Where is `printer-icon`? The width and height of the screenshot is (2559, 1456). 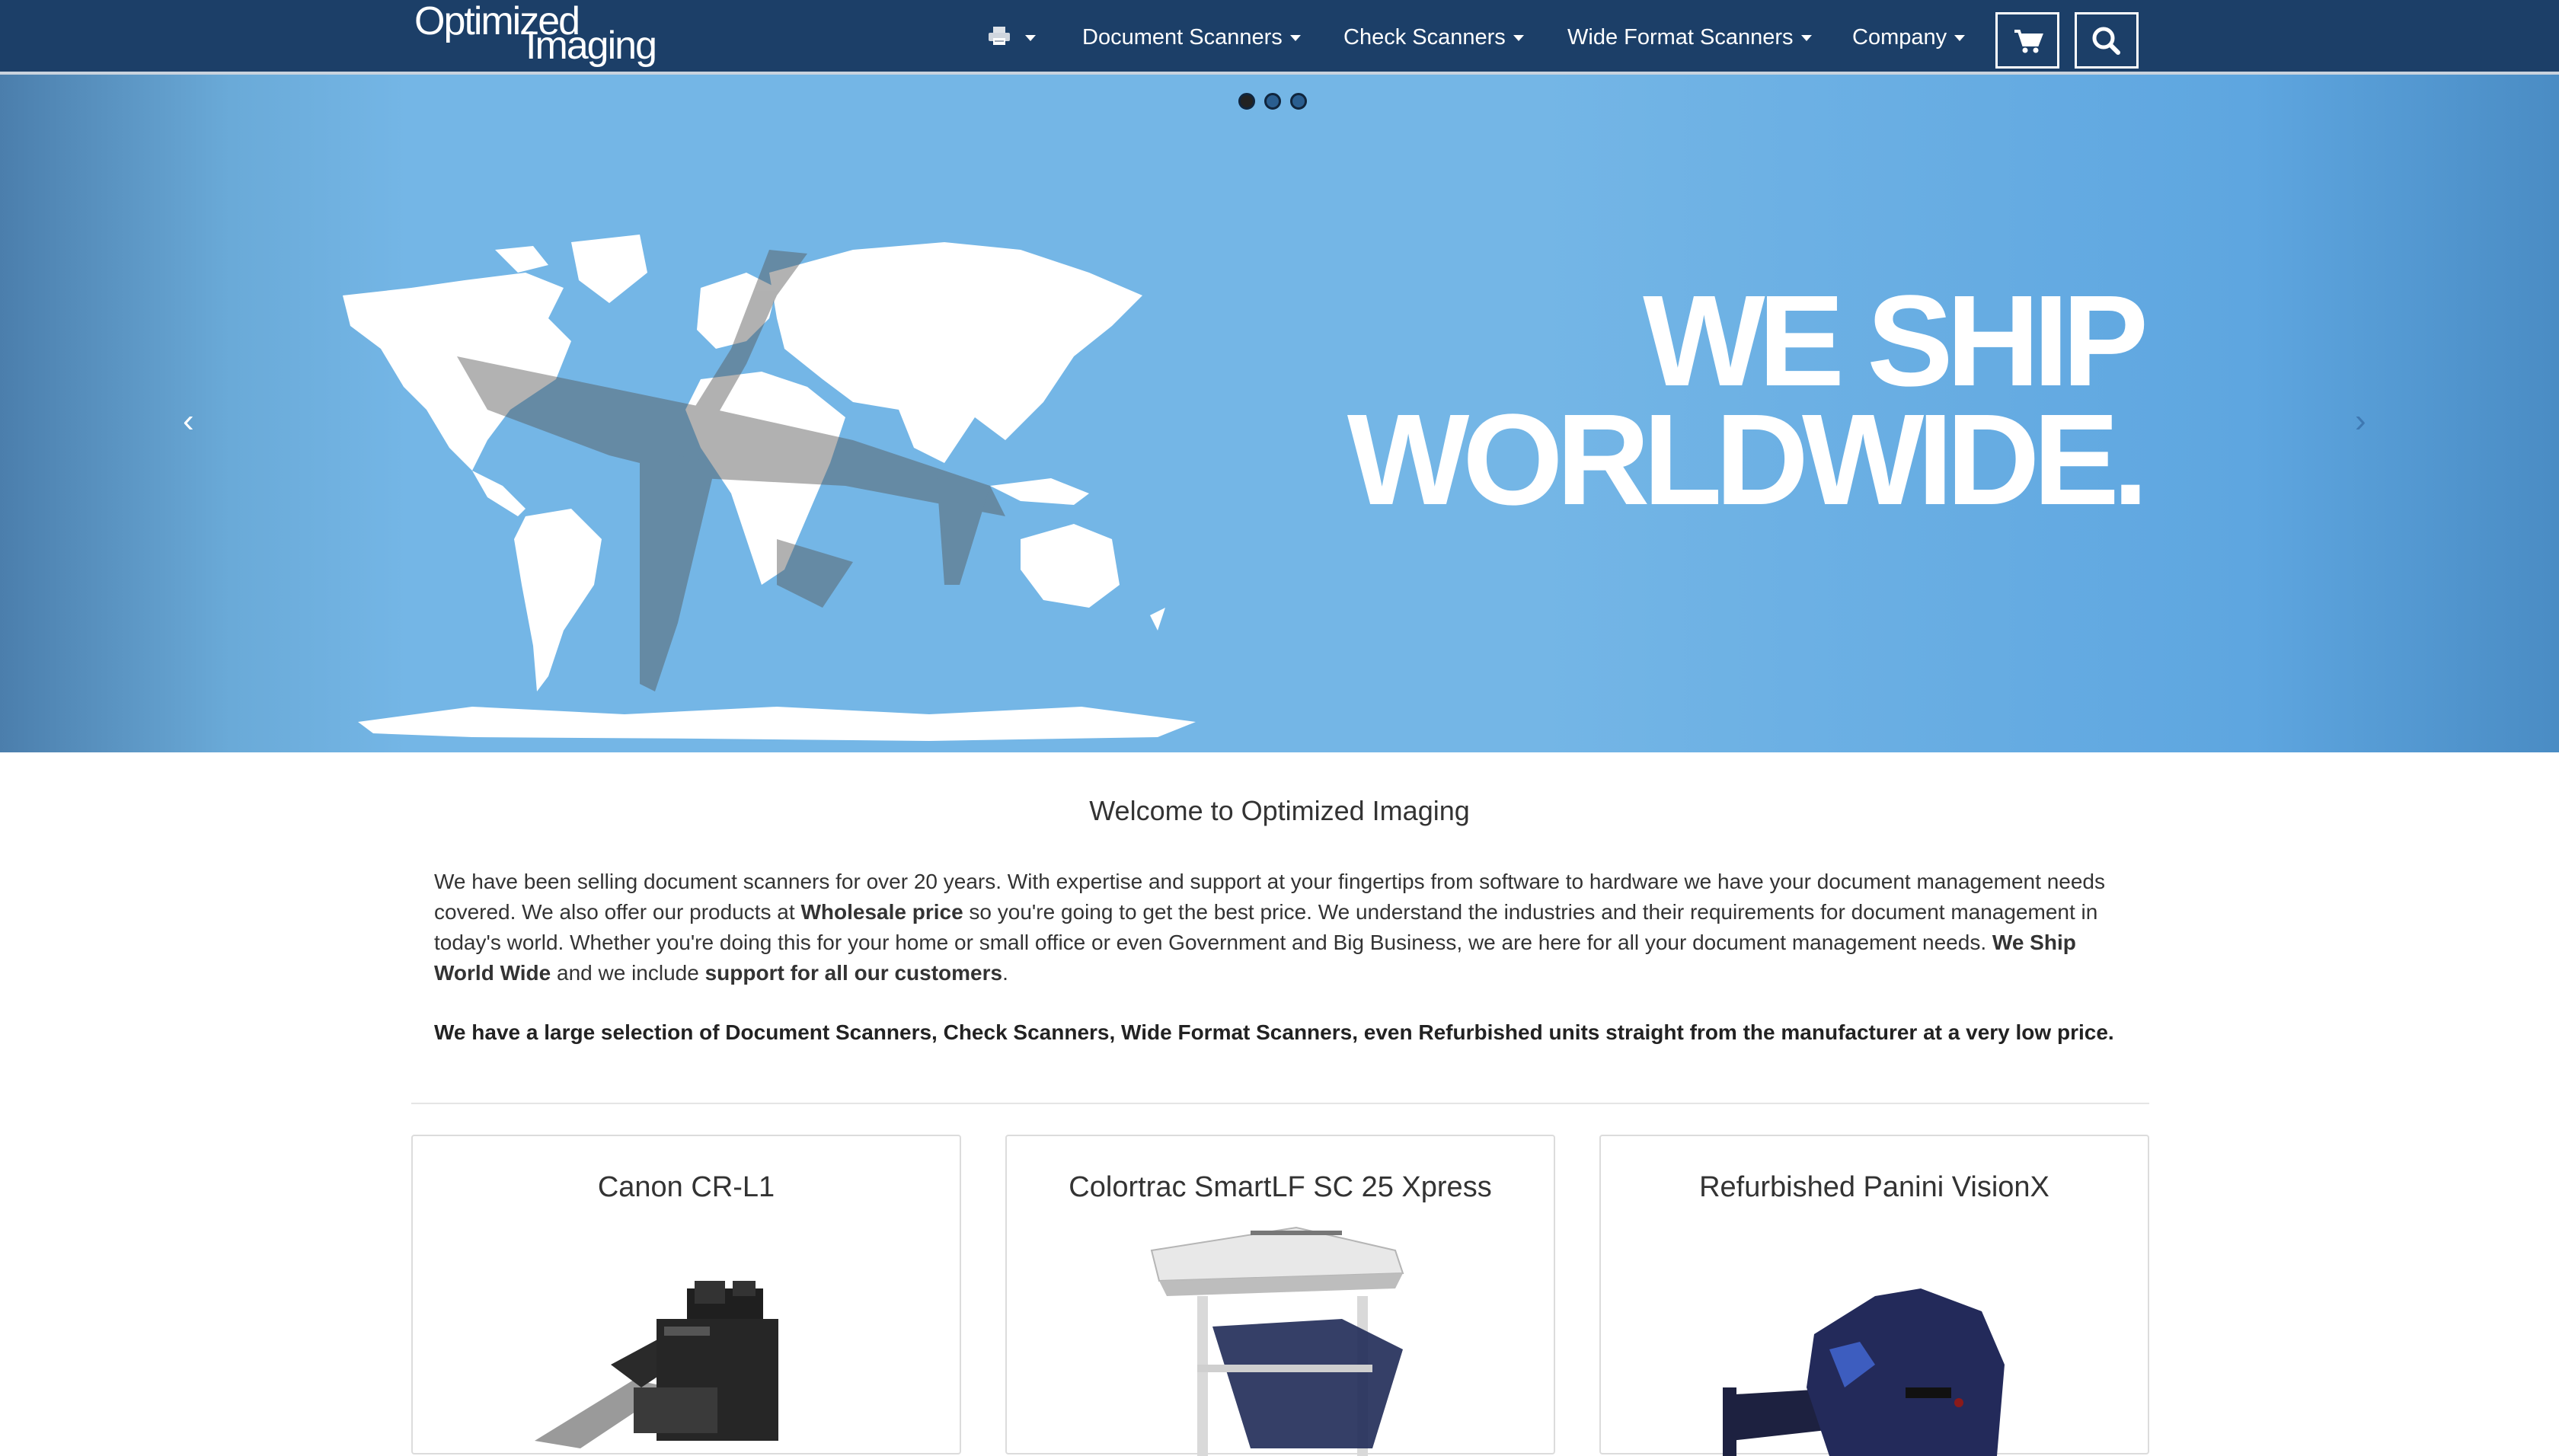
printer-icon is located at coordinates (999, 36).